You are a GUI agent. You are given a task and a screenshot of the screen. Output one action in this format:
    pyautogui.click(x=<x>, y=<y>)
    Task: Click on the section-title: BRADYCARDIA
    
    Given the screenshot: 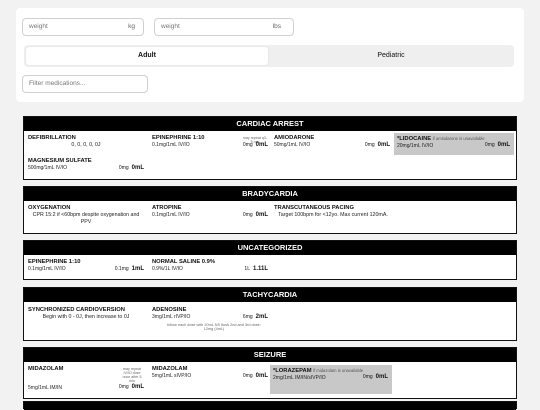 What is the action you would take?
    pyautogui.click(x=270, y=194)
    